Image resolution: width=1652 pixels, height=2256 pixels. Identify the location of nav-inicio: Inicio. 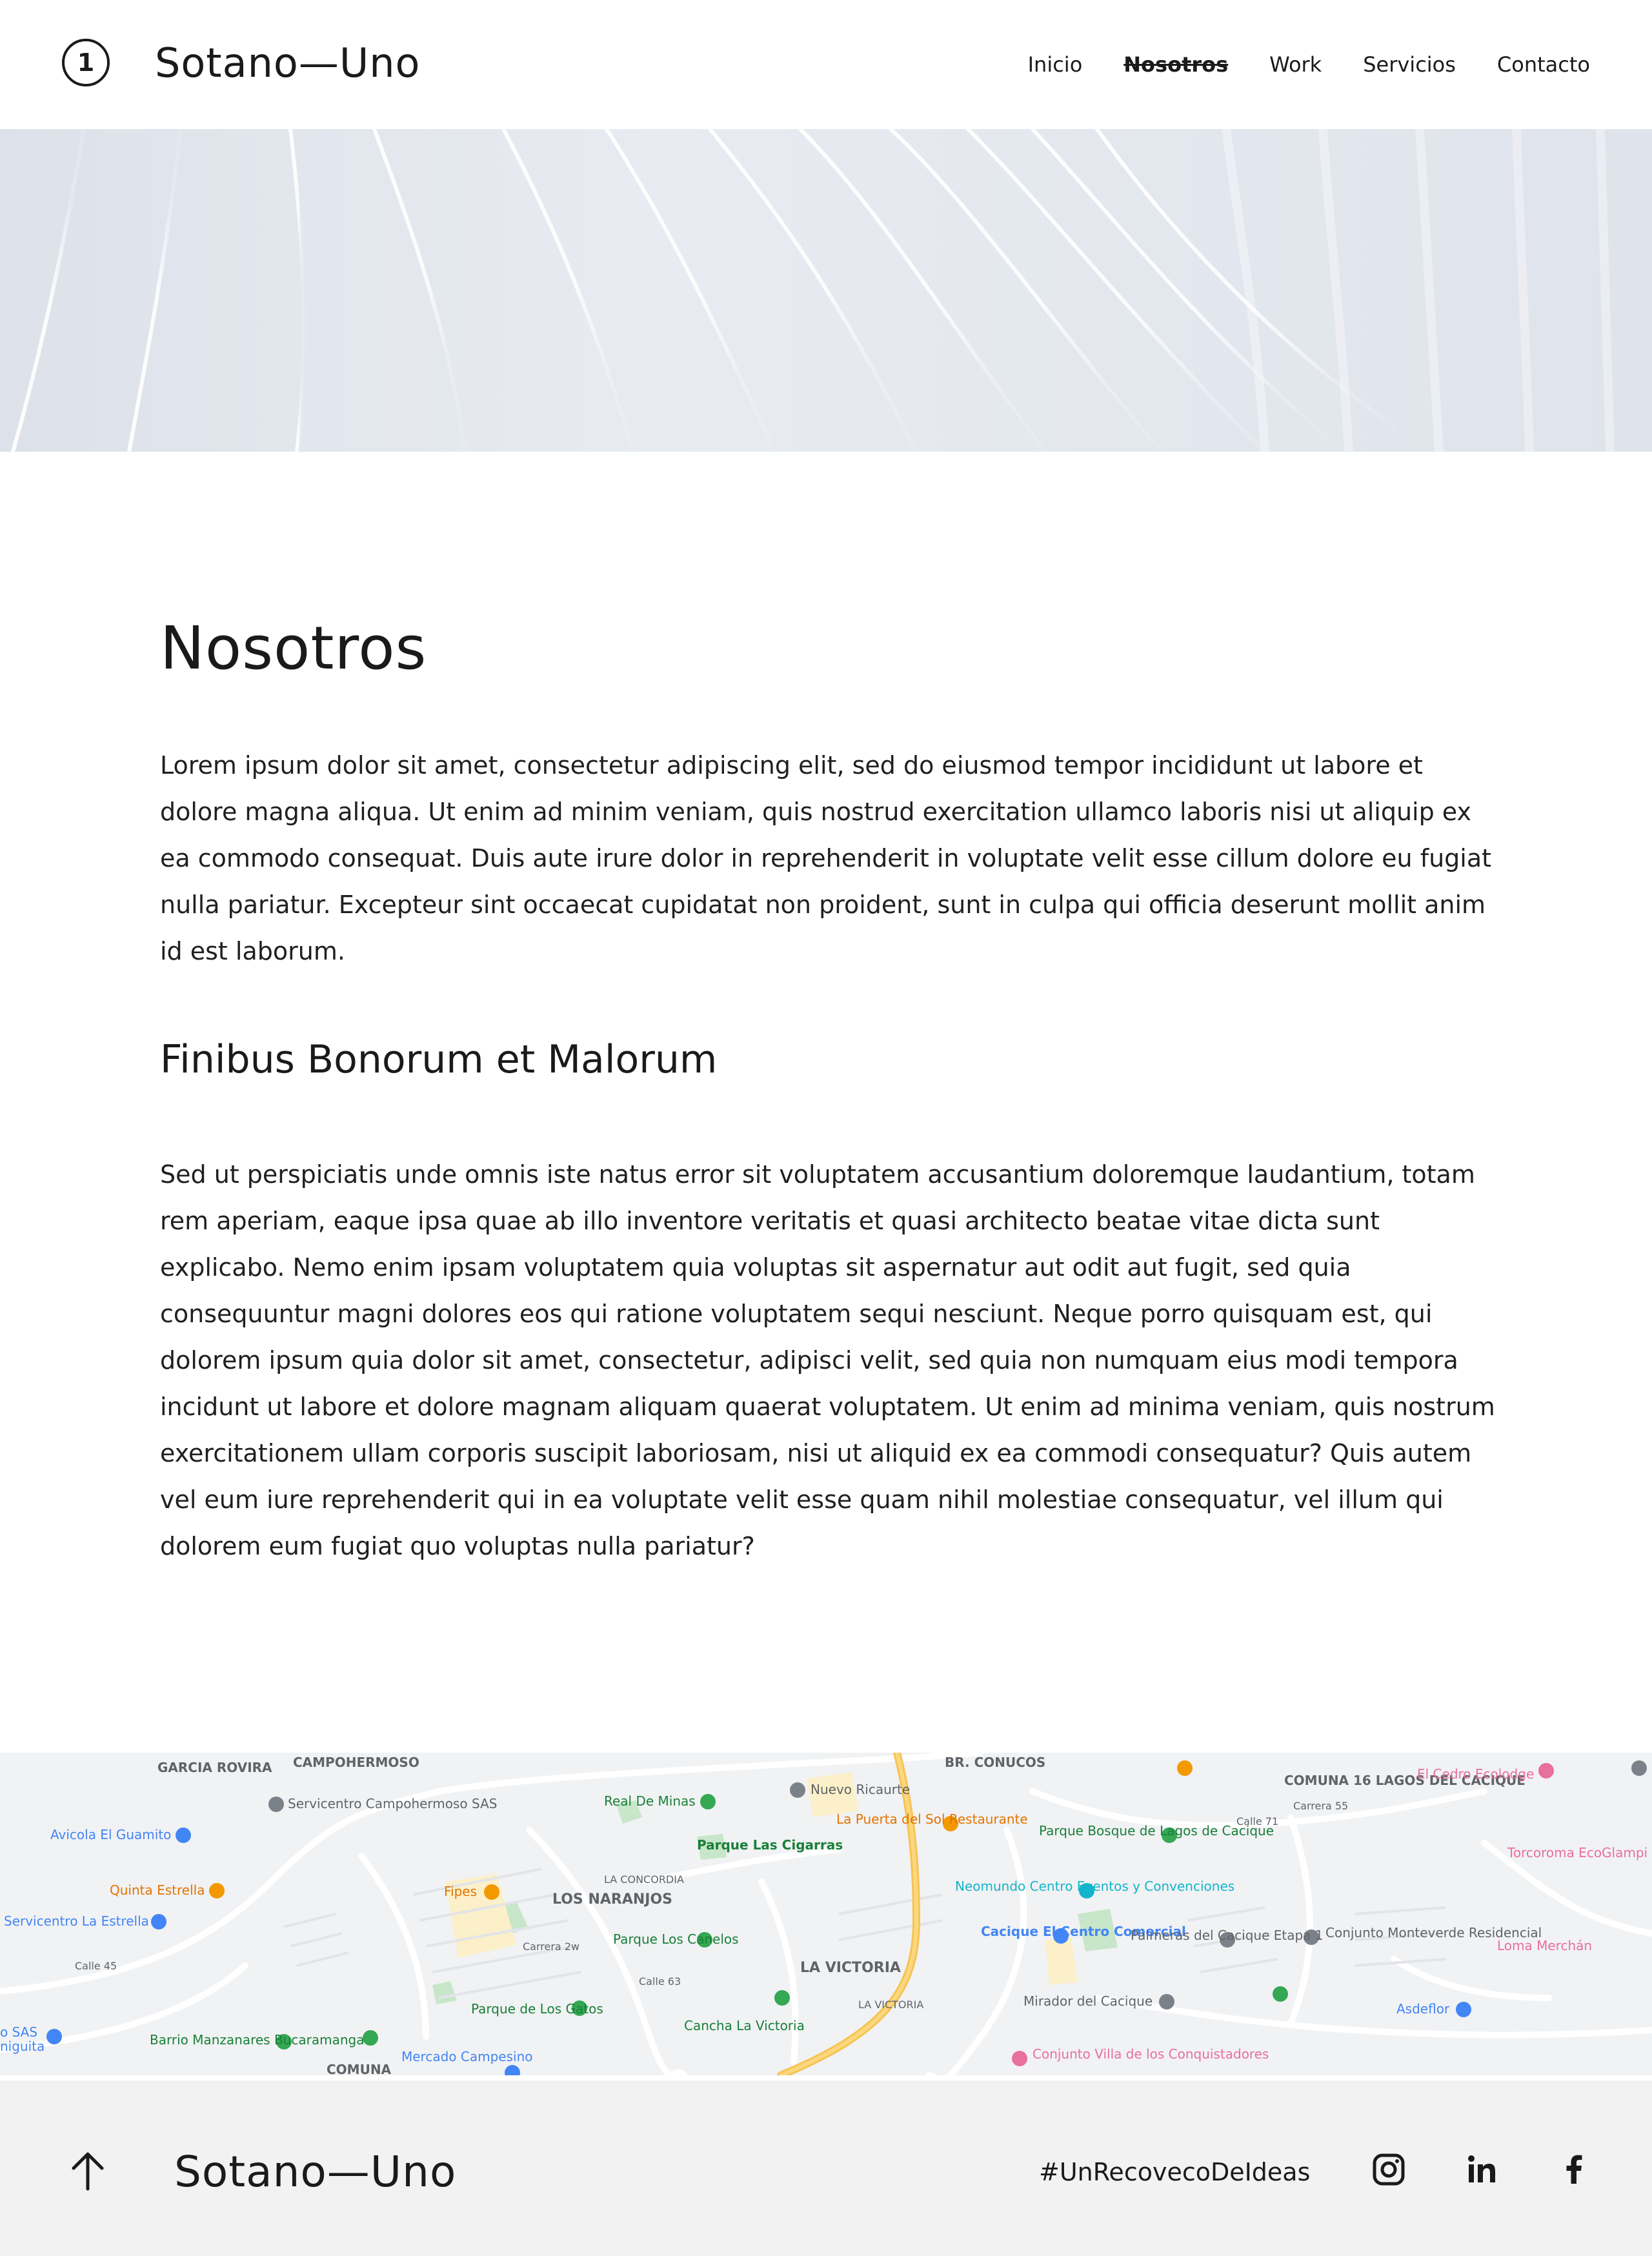
(1055, 64).